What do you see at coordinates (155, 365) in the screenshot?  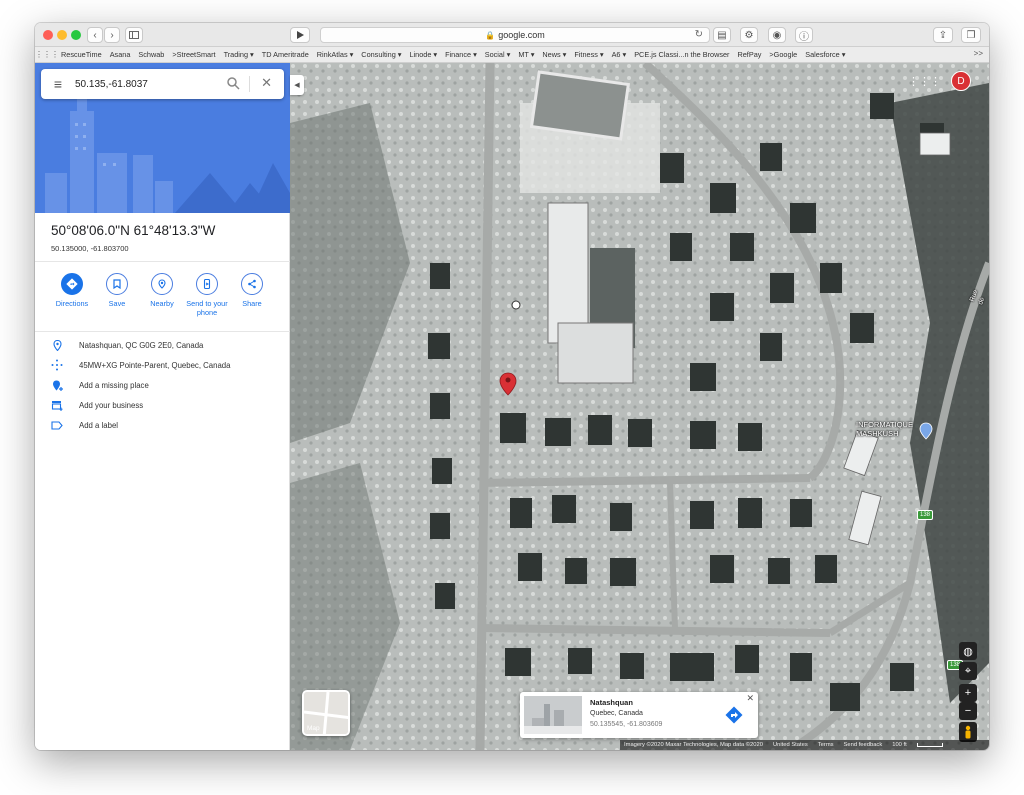 I see `plus-code-text: 45MW+XG Pointe-Parent, Quebec, Canada` at bounding box center [155, 365].